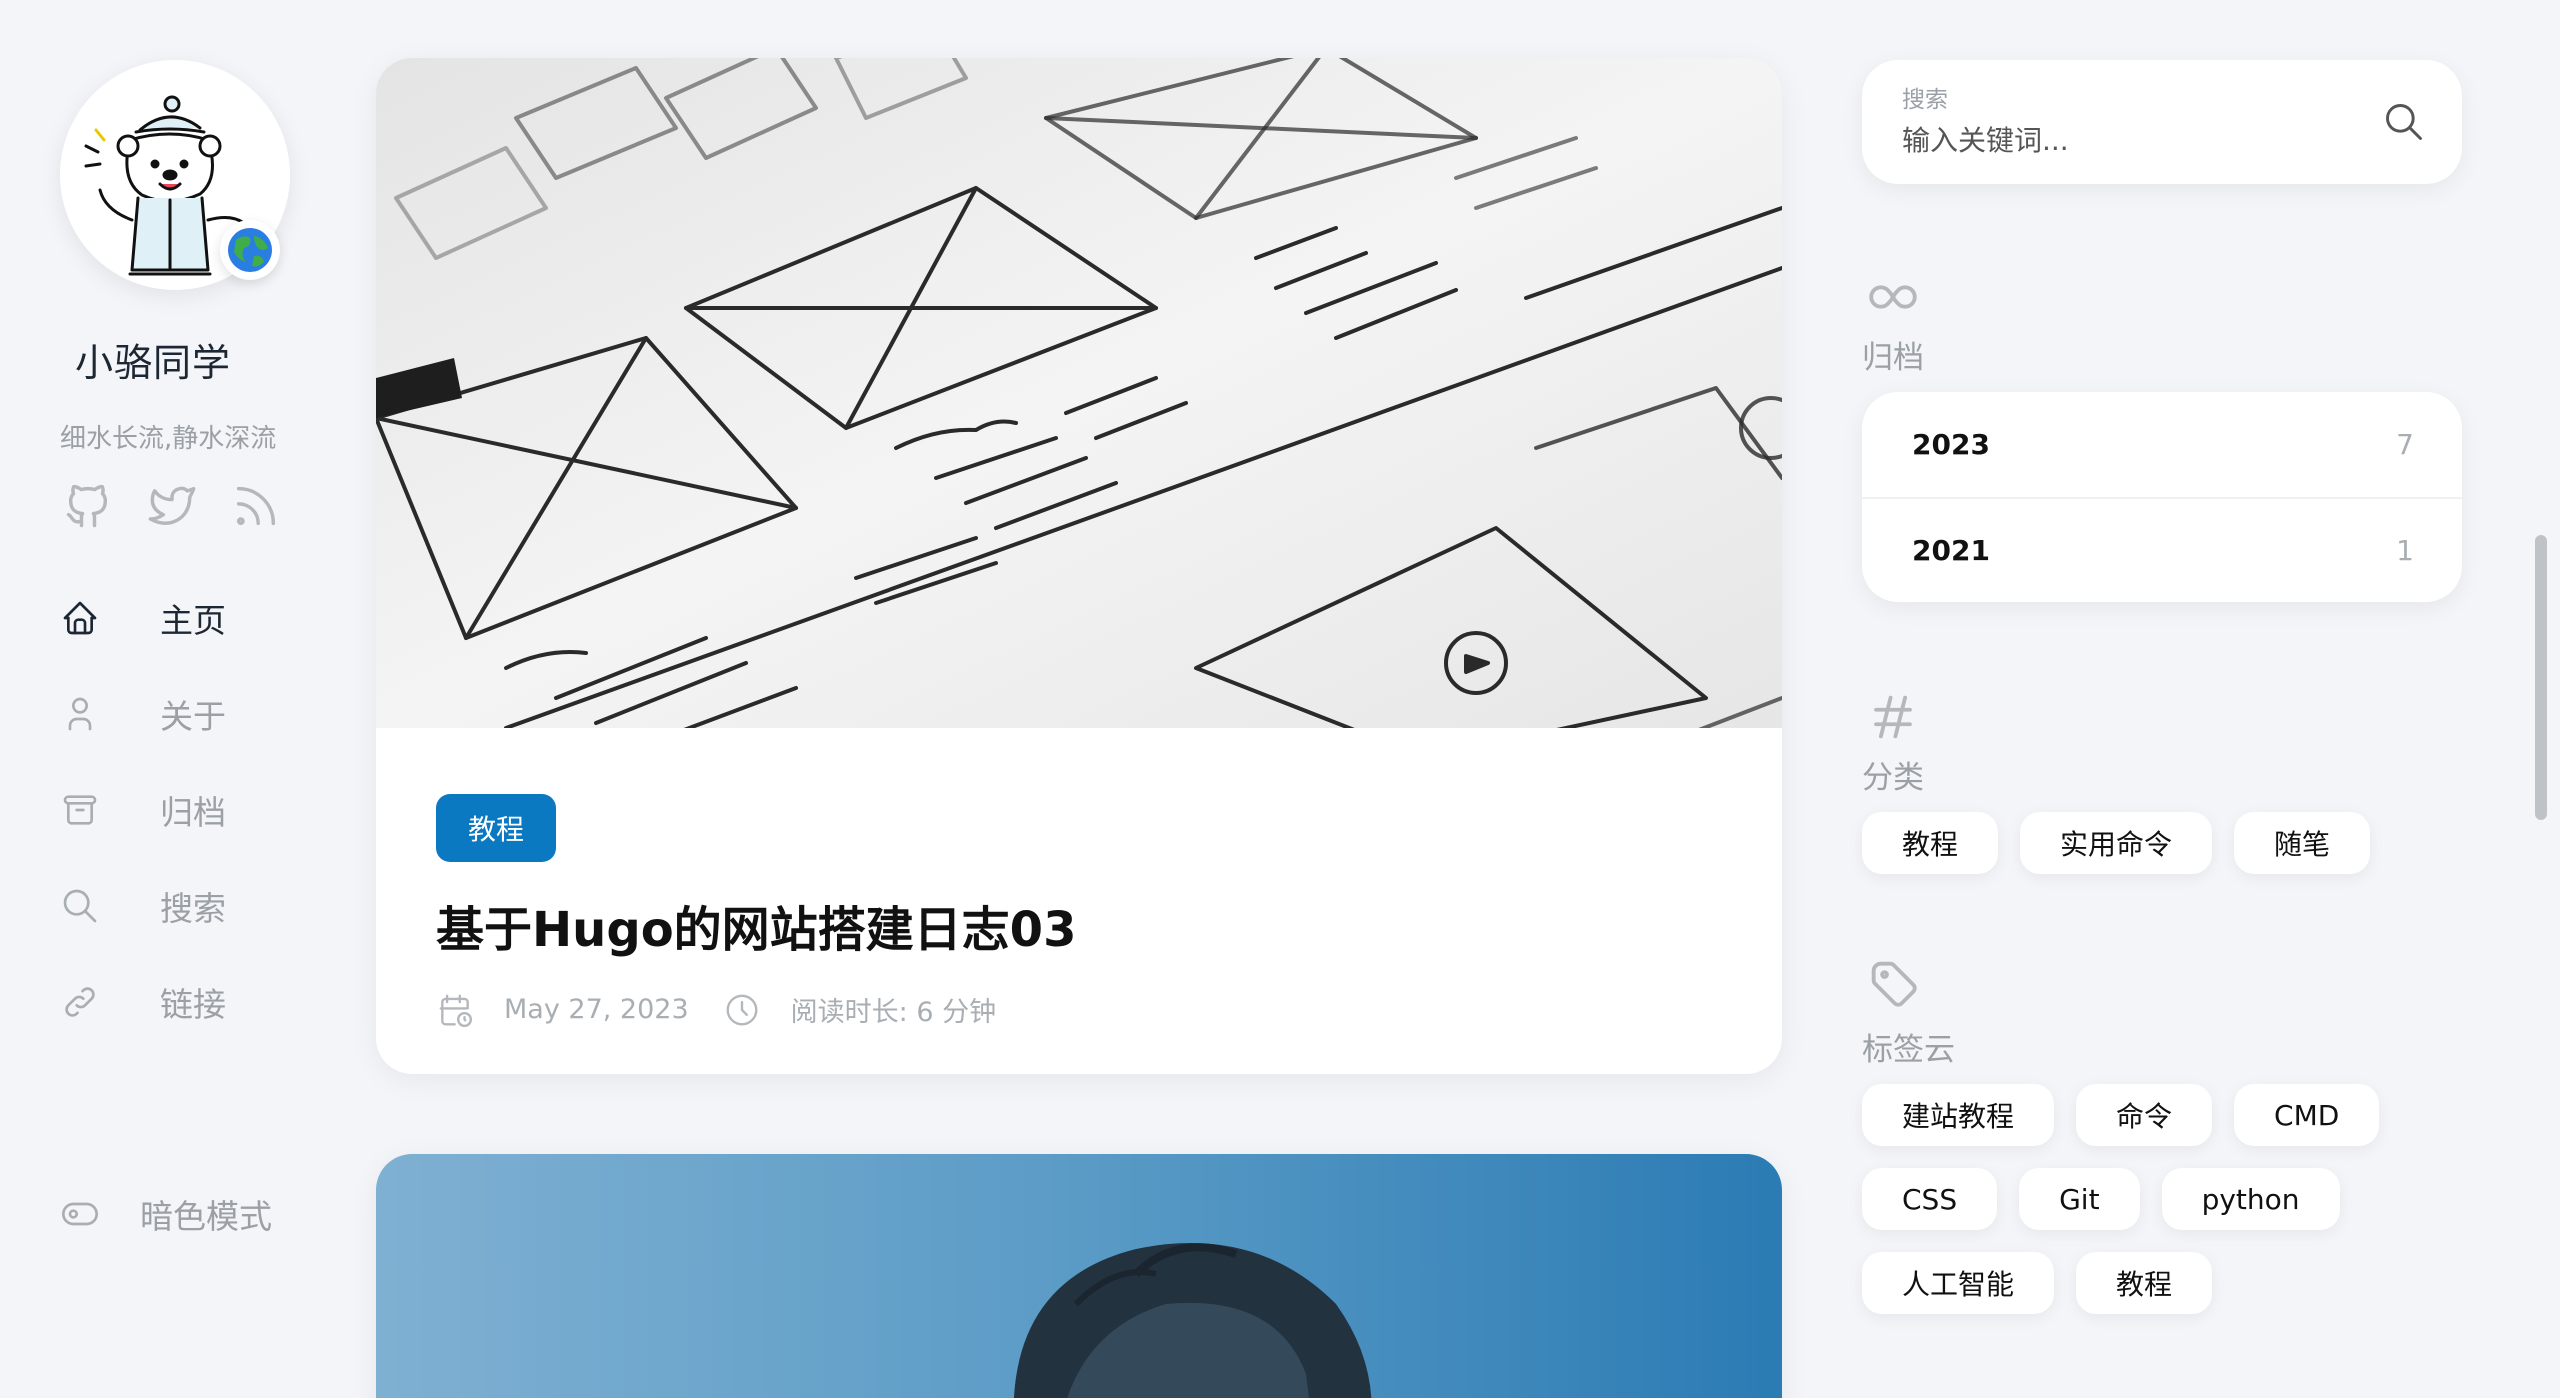 This screenshot has height=1398, width=2560. Describe the element at coordinates (193, 908) in the screenshot. I see `menu-item-label: 搜索` at that location.